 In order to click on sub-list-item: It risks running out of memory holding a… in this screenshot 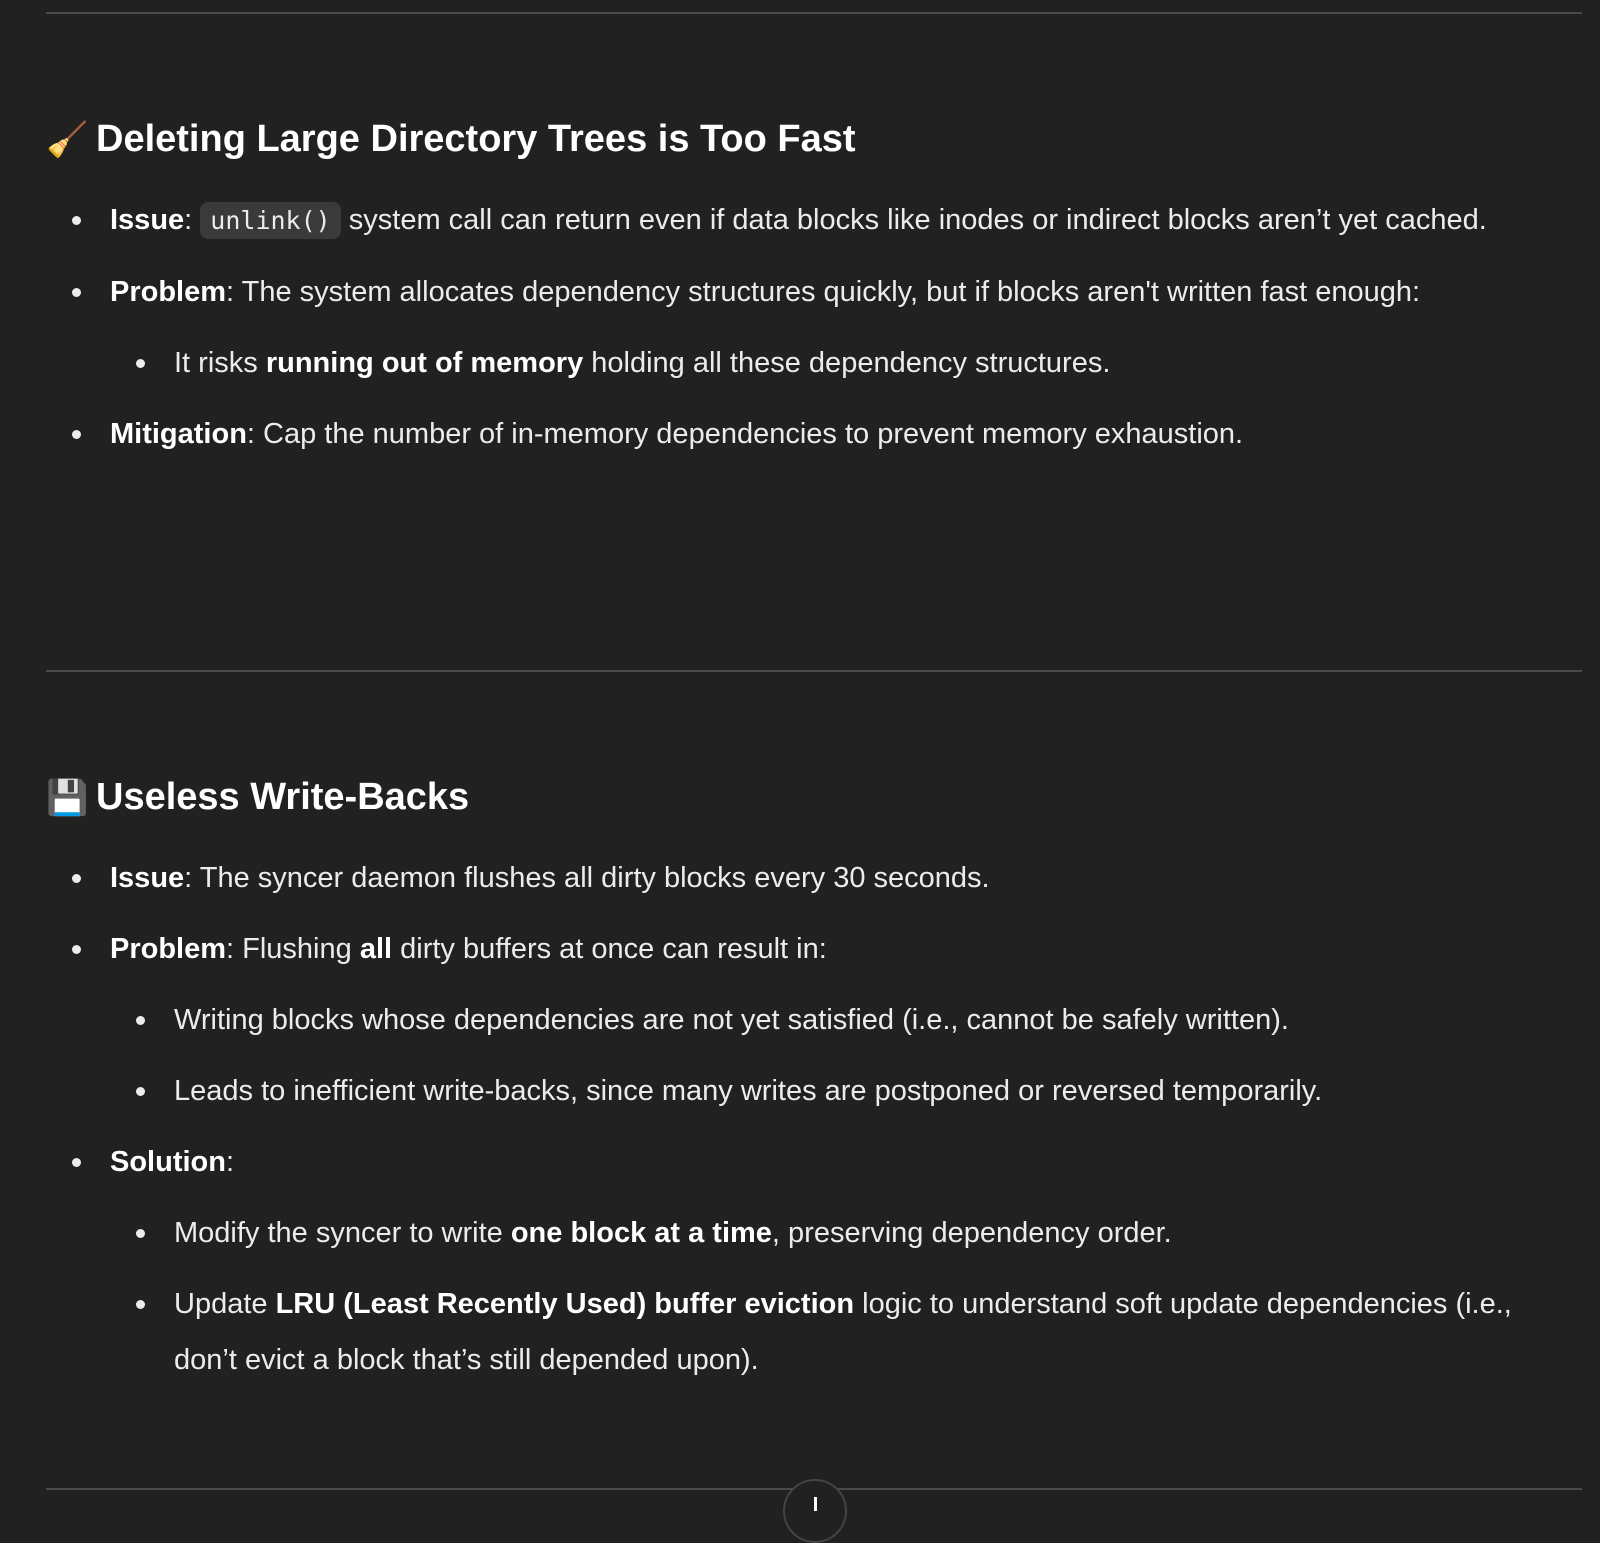, I will do `click(835, 363)`.